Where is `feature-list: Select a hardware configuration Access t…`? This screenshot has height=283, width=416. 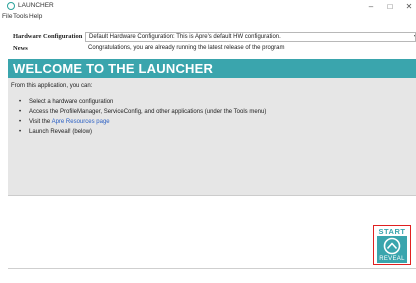 feature-list: Select a hardware configuration Access t… is located at coordinates (142, 117).